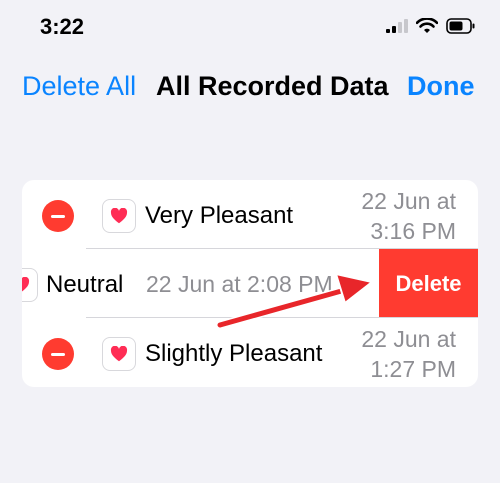  I want to click on list-item: Very Pleasant 22 Jun at 3:16 PM, so click(250, 214).